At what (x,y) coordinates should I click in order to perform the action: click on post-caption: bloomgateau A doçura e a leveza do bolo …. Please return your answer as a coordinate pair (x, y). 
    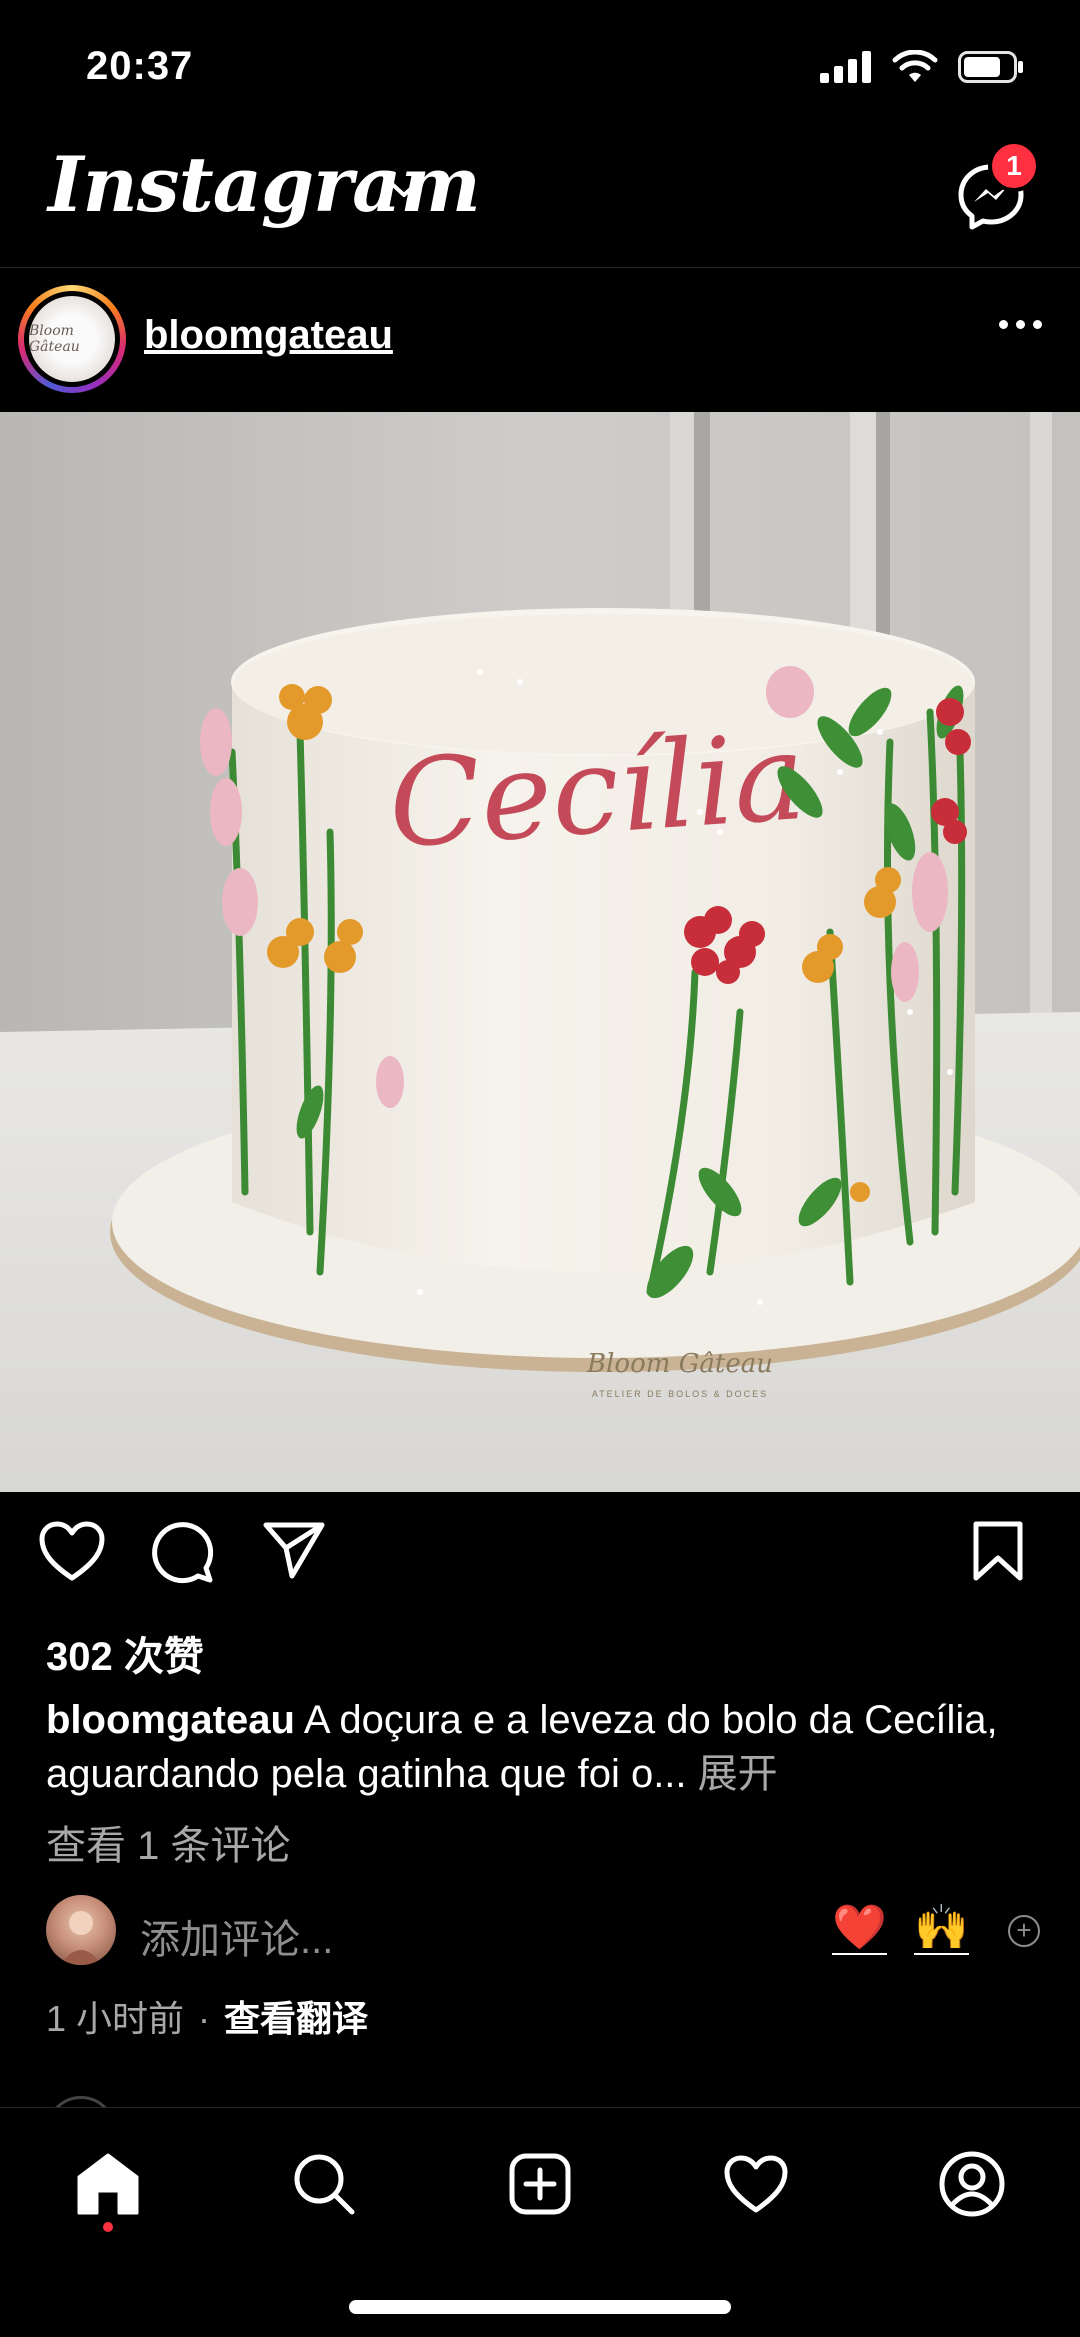
    Looking at the image, I should click on (546, 1747).